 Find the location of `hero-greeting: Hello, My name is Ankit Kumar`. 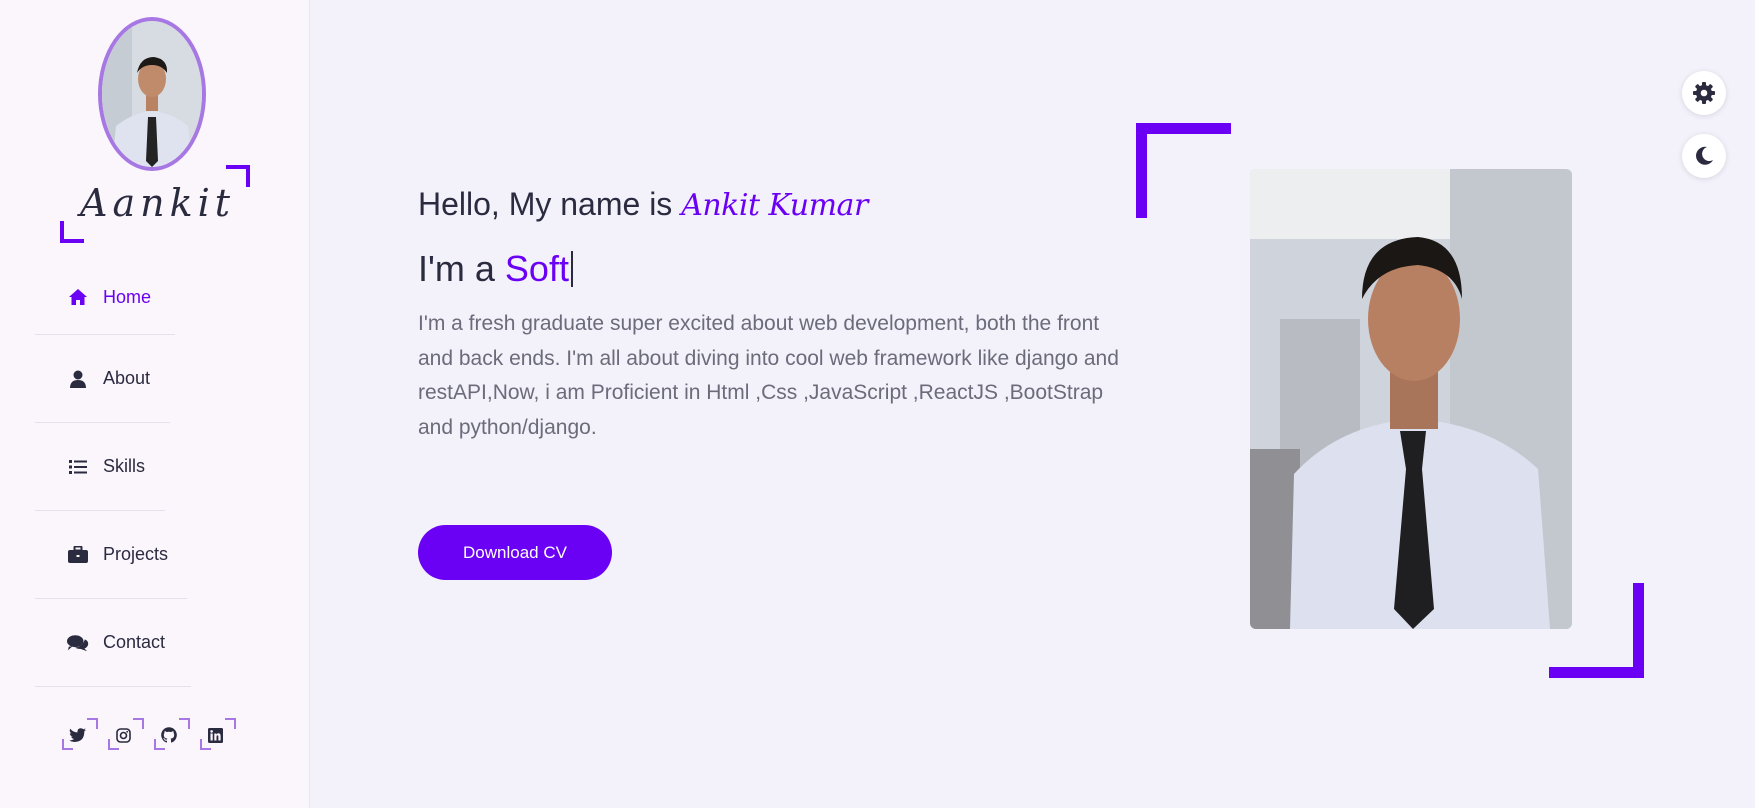

hero-greeting: Hello, My name is Ankit Kumar is located at coordinates (643, 204).